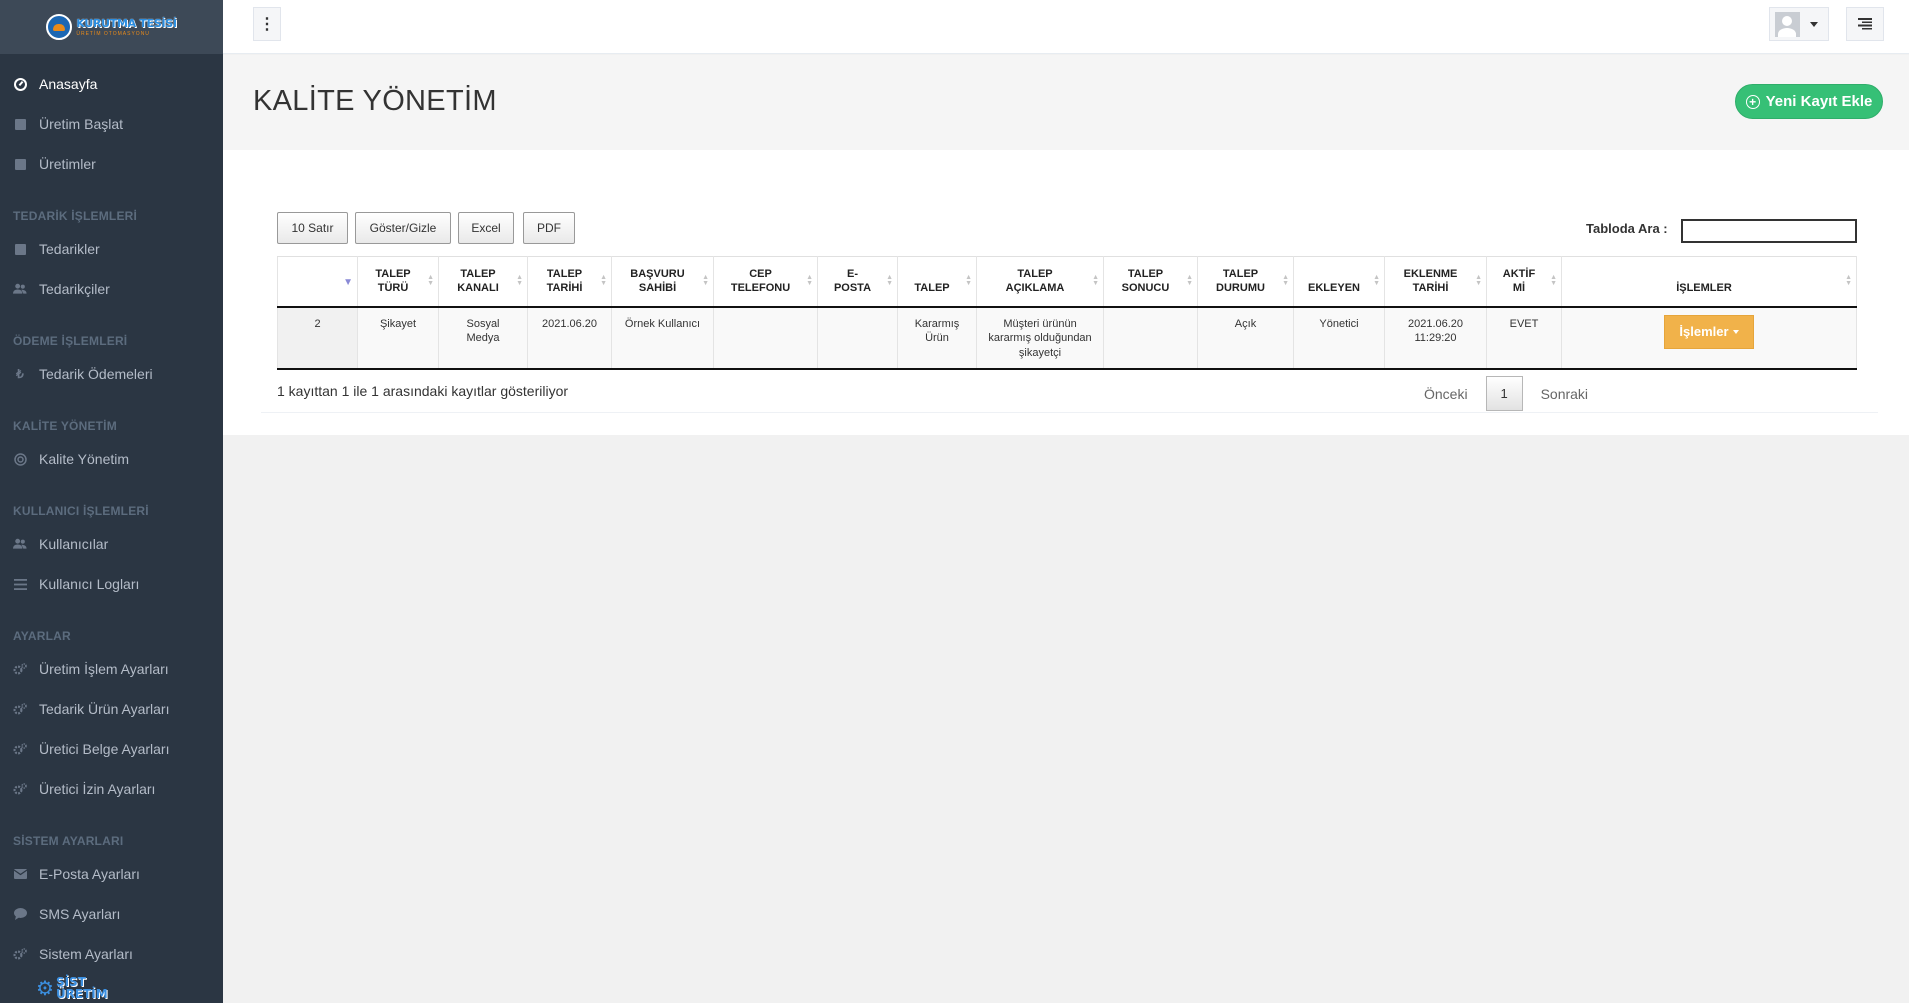  What do you see at coordinates (89, 874) in the screenshot?
I see `sidebar-item-label: E-Posta Ayarları` at bounding box center [89, 874].